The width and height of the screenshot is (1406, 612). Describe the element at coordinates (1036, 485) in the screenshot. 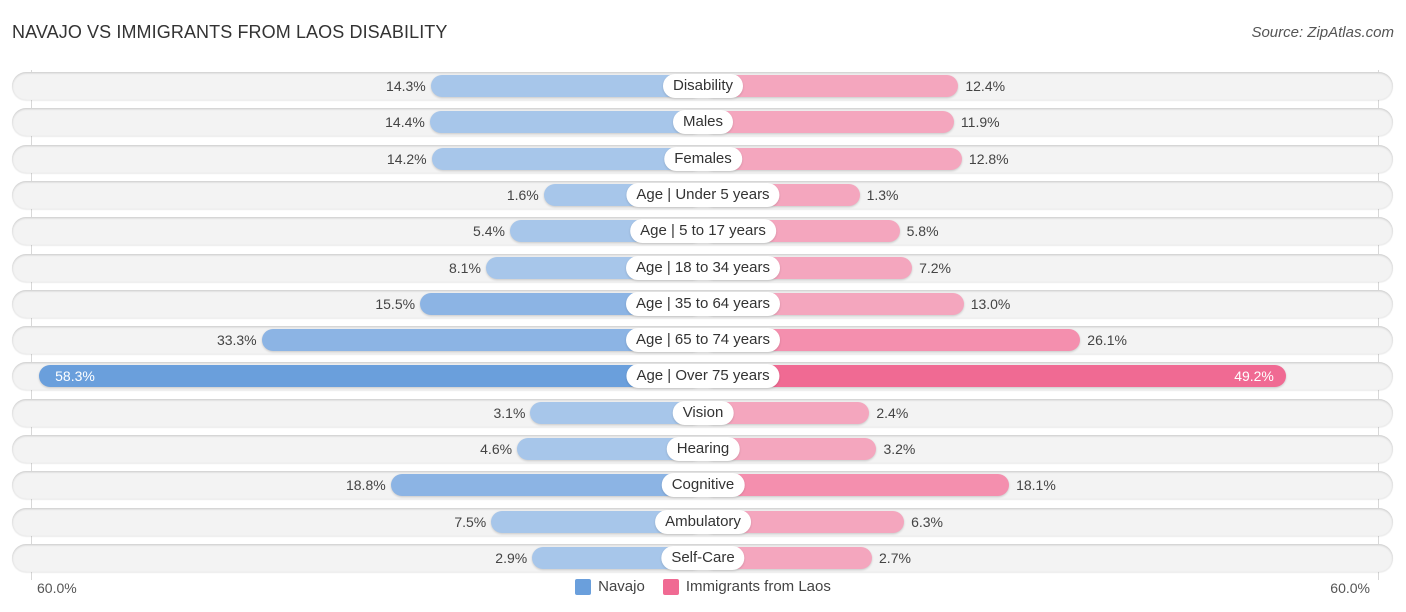

I see `value-label-laos: 18.1%` at that location.